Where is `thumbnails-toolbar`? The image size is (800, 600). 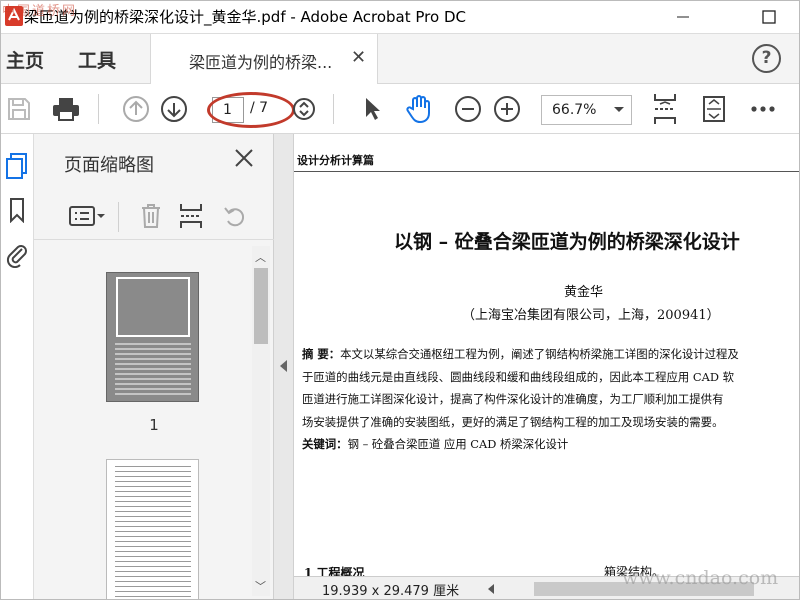
thumbnails-toolbar is located at coordinates (154, 217).